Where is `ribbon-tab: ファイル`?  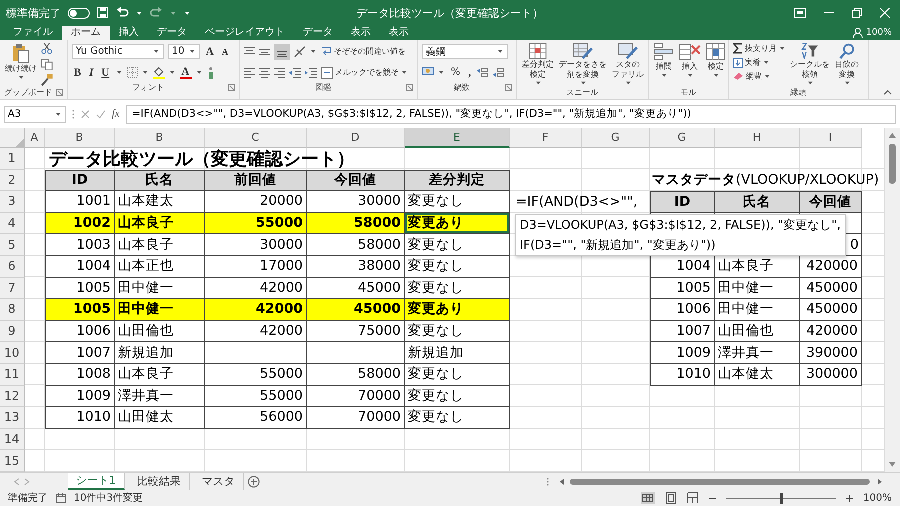
ribbon-tab: ファイル is located at coordinates (33, 33).